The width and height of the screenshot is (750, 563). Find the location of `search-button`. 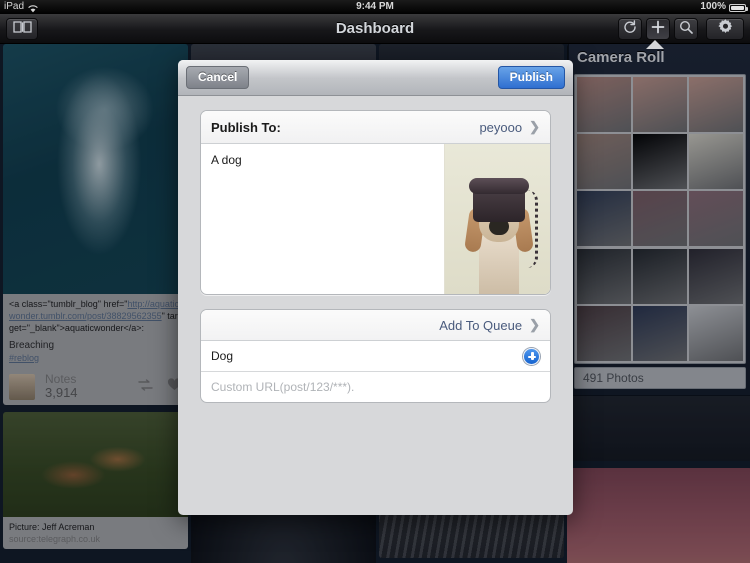

search-button is located at coordinates (686, 29).